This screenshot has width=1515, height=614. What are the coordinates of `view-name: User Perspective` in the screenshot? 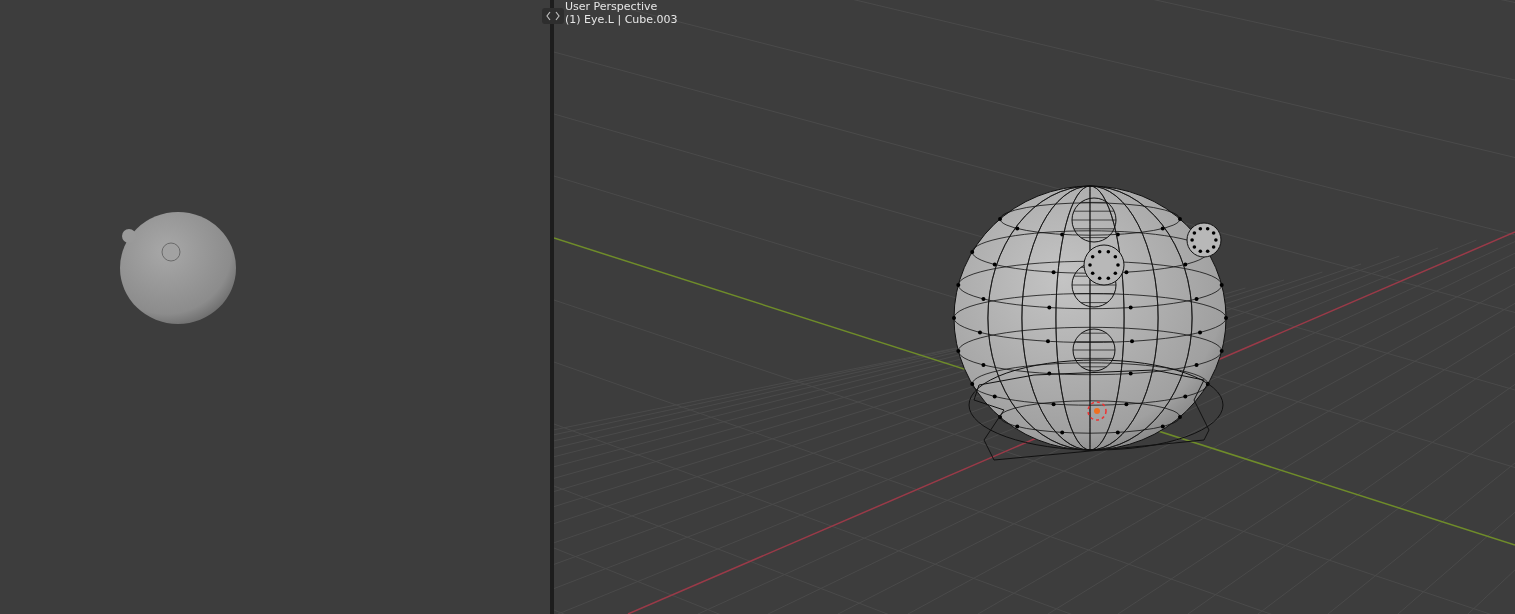 It's located at (612, 6).